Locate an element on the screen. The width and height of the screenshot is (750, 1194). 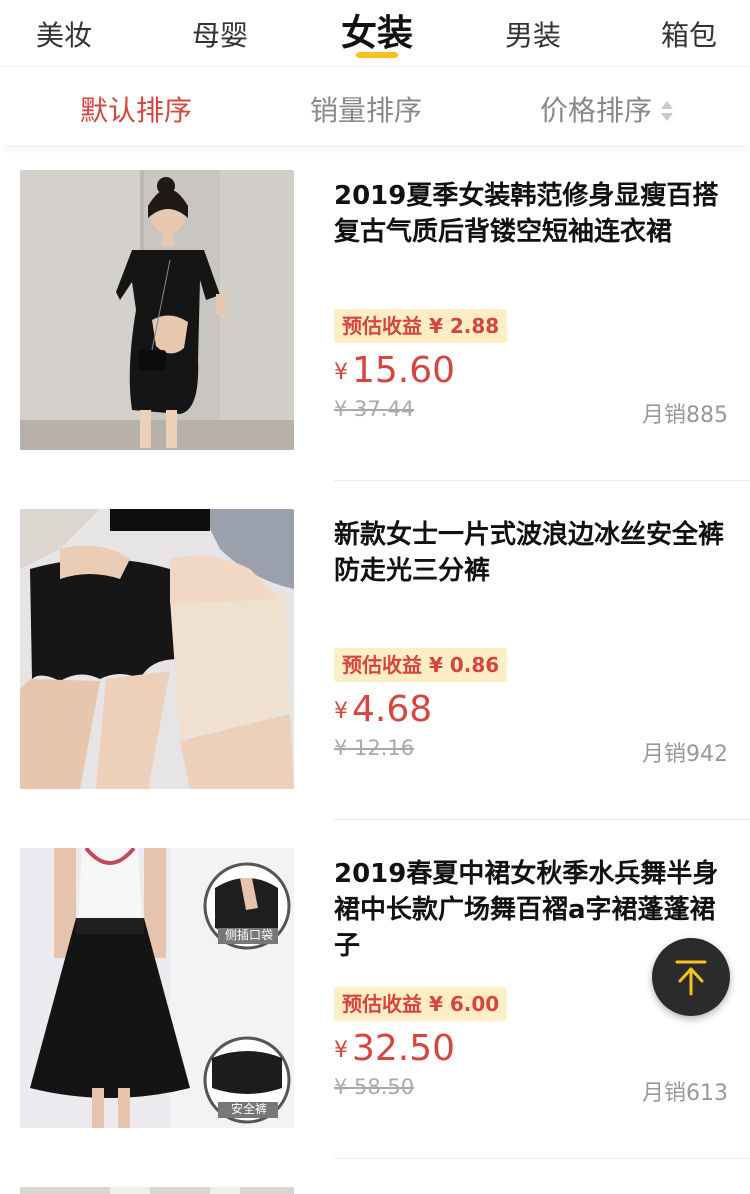
estimated-earnings-badge: 预估收益 ¥ 6.00 is located at coordinates (421, 1004).